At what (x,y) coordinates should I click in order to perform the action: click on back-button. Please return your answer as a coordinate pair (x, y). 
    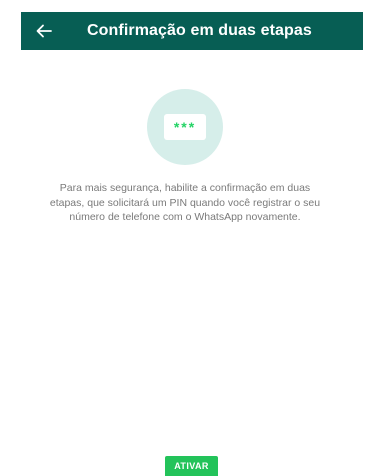
    Looking at the image, I should click on (44, 31).